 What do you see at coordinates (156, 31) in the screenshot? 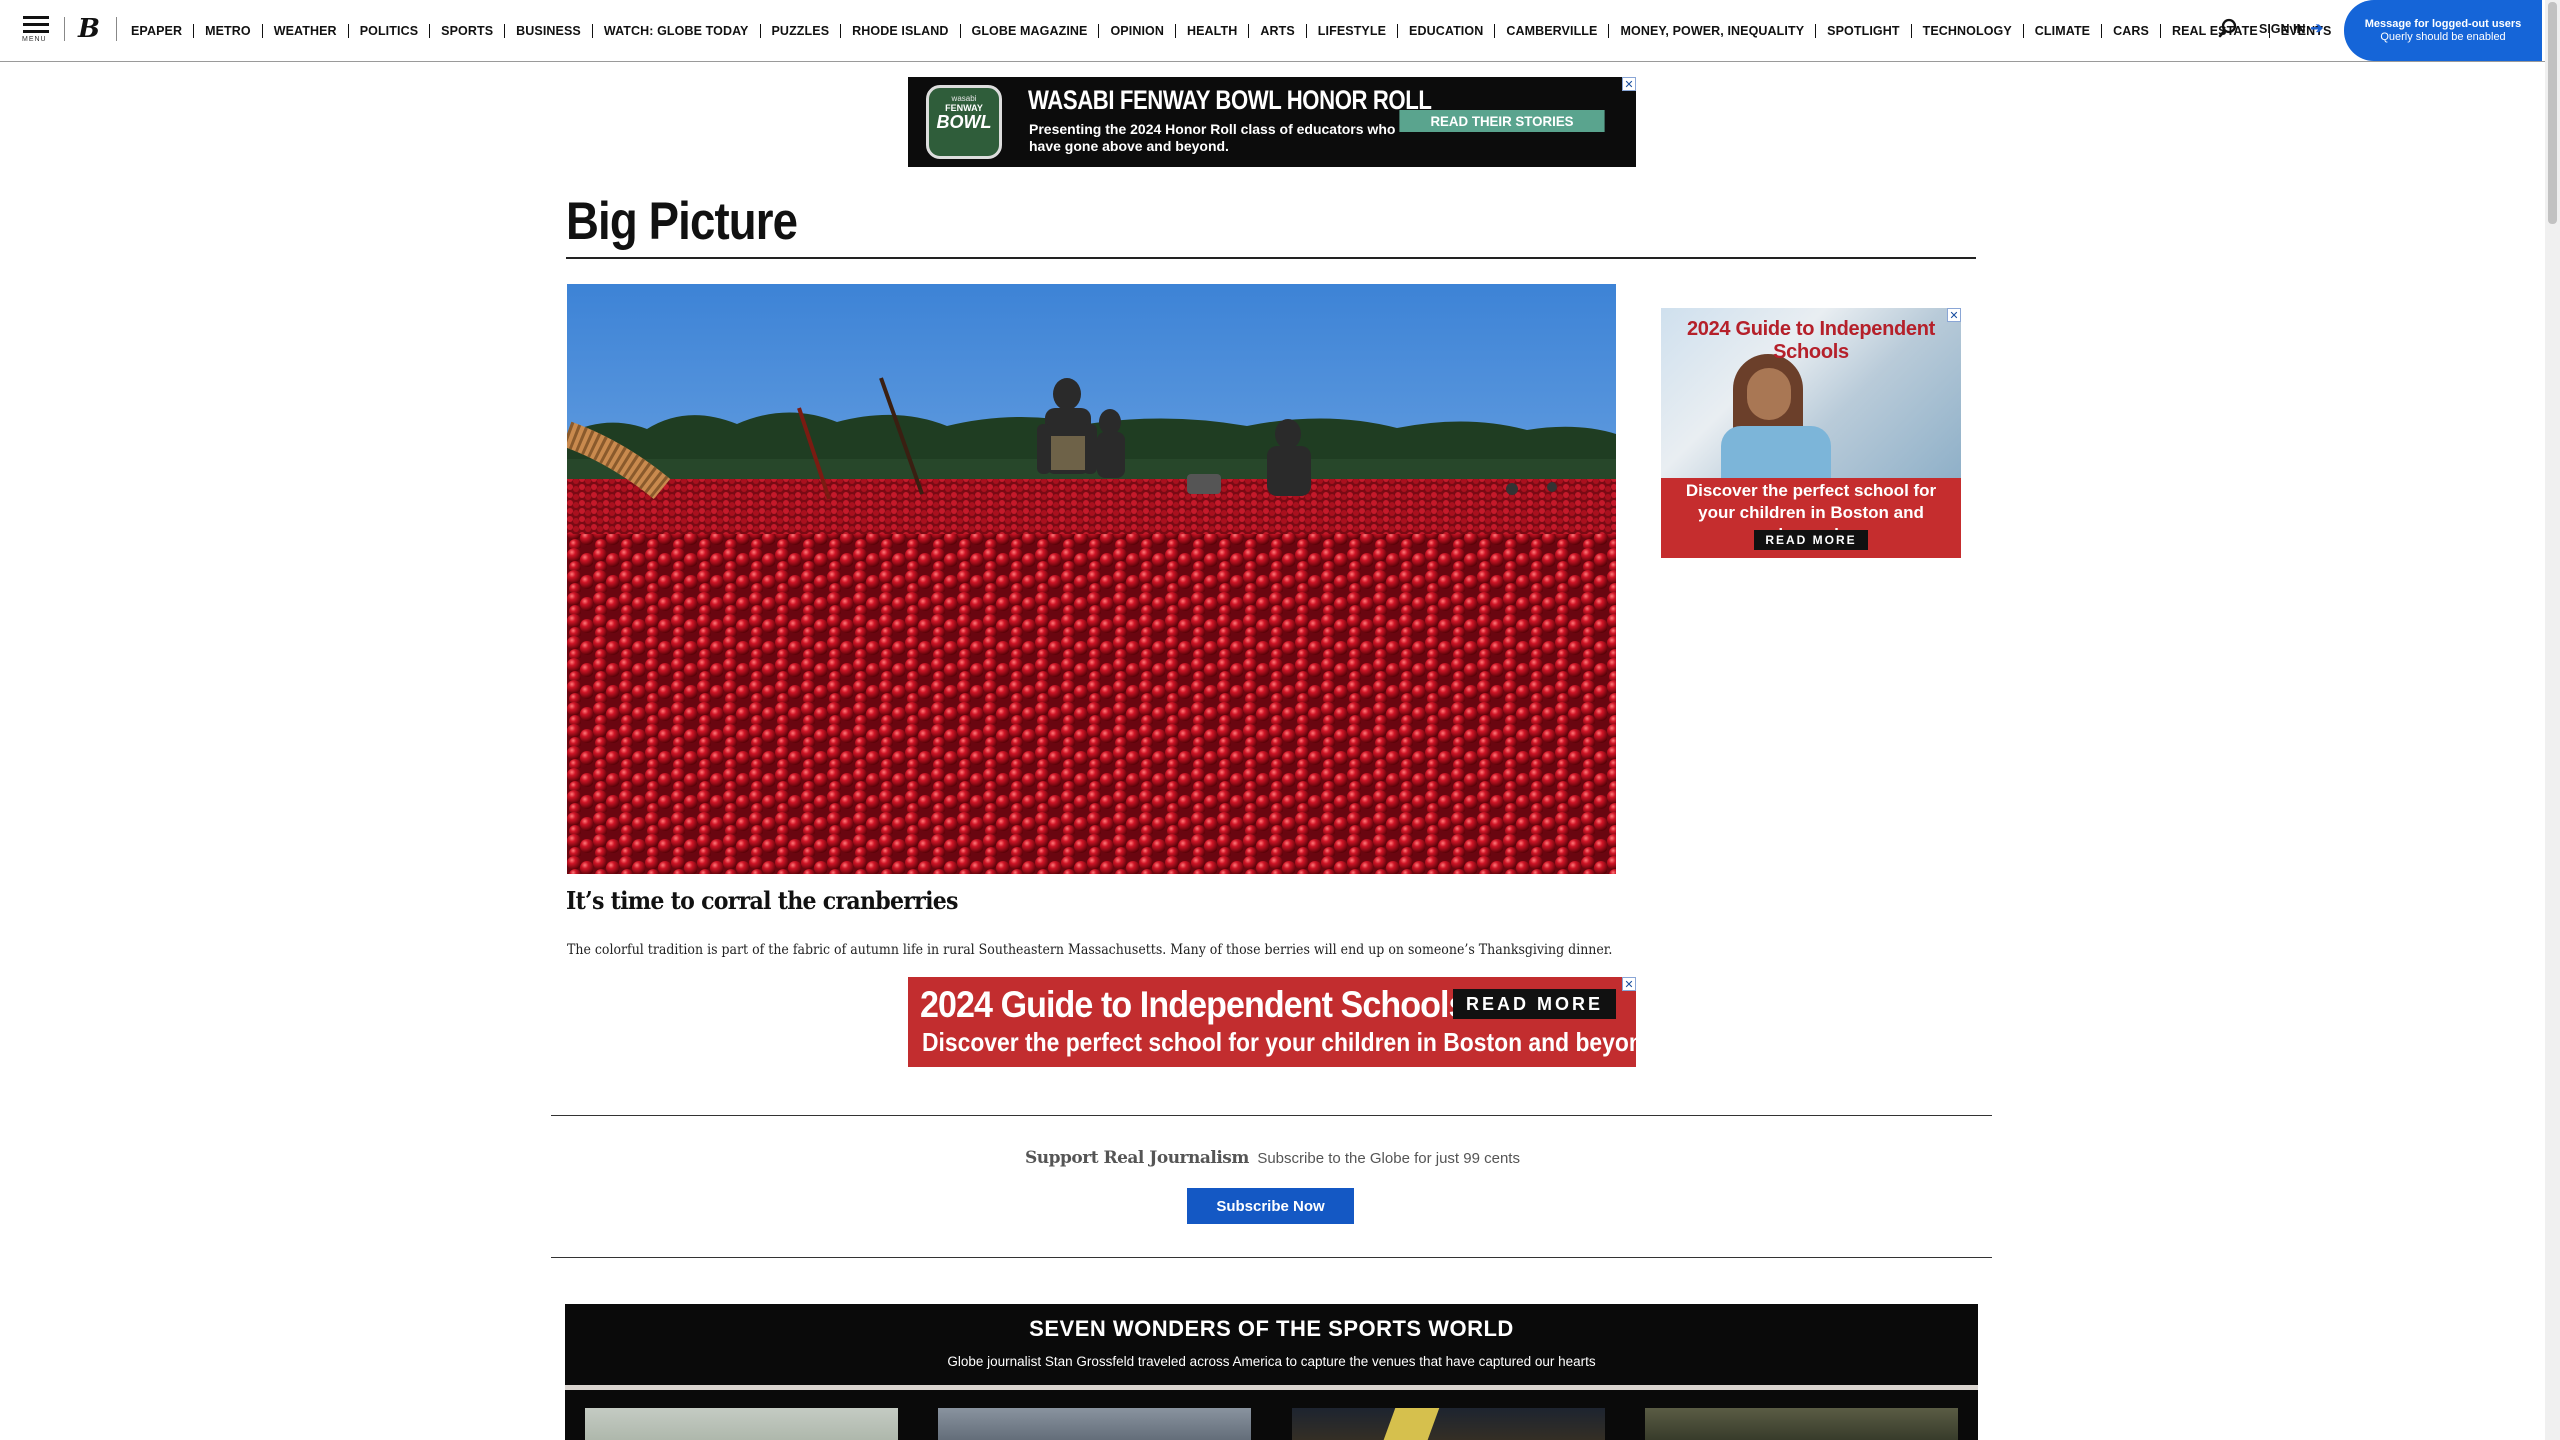
I see `nav-link: EPAPER` at bounding box center [156, 31].